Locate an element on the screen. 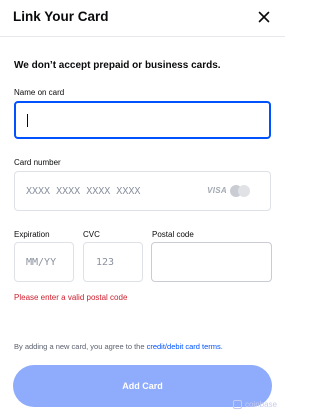  mastercard-icon is located at coordinates (240, 191).